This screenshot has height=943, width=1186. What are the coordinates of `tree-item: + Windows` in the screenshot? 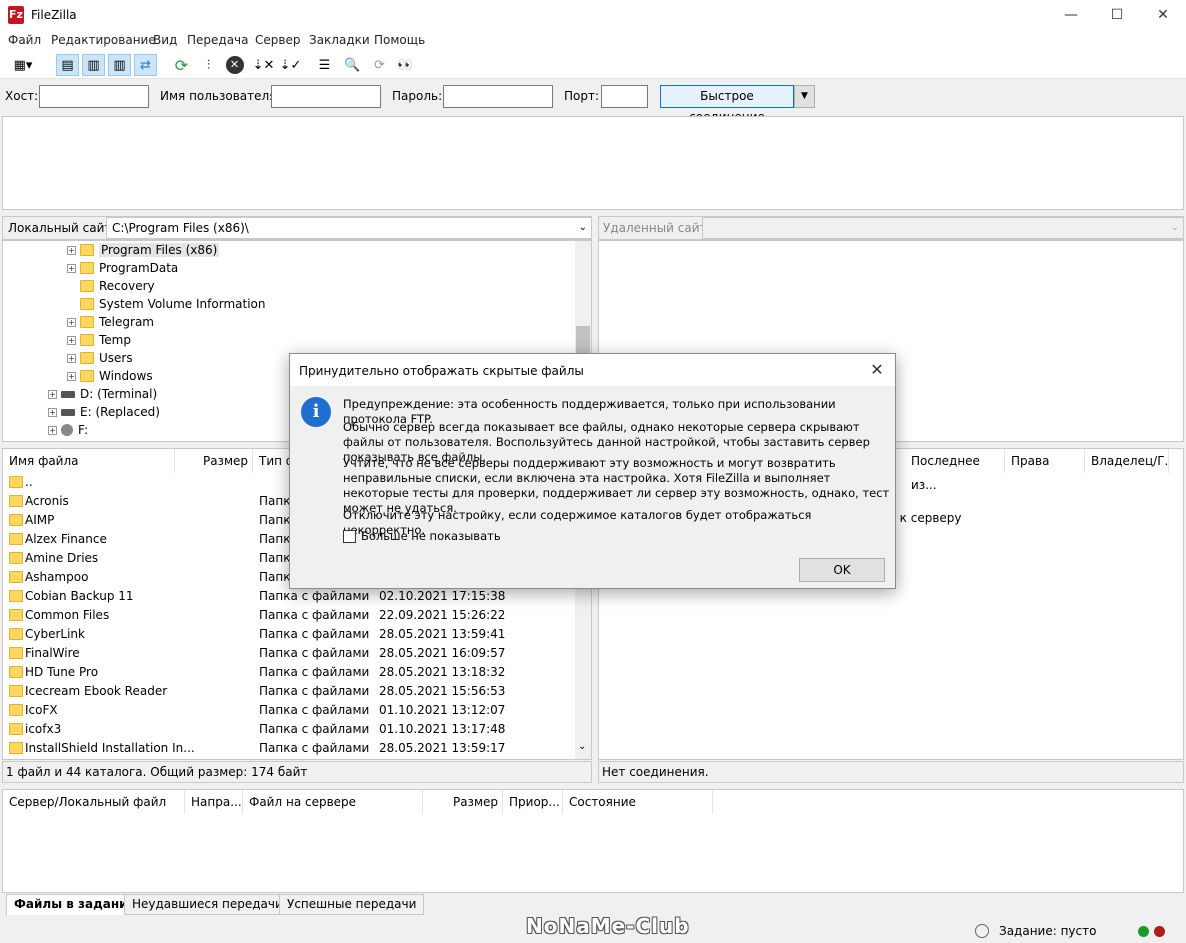 It's located at (110, 376).